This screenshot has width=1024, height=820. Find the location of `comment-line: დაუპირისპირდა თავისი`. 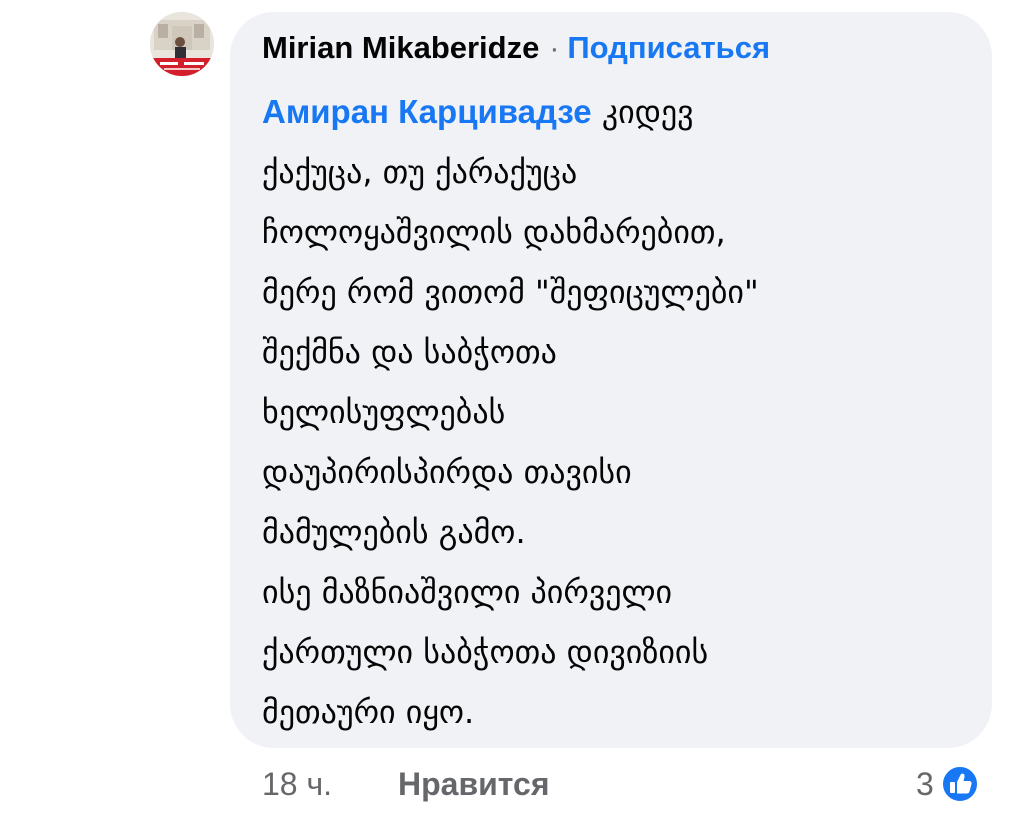

comment-line: დაუპირისპირდა თავისი is located at coordinates (447, 472).